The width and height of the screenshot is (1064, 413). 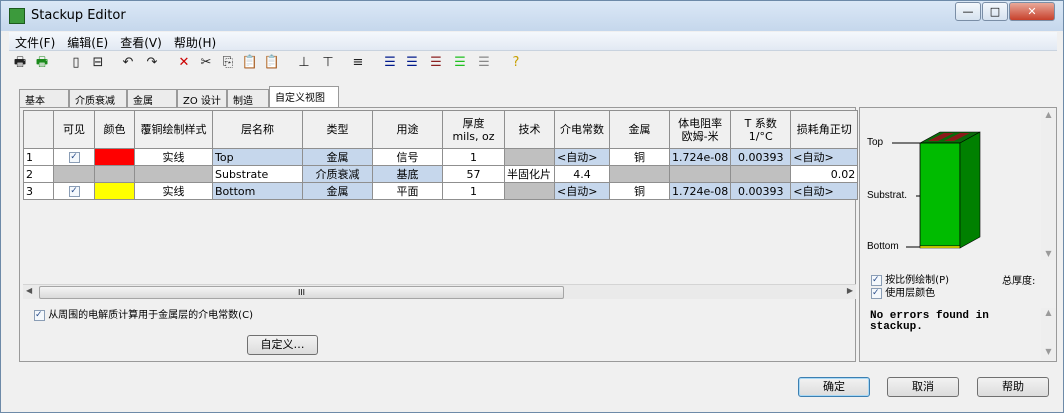 I want to click on layers-blue-icon: ☰, so click(x=412, y=63).